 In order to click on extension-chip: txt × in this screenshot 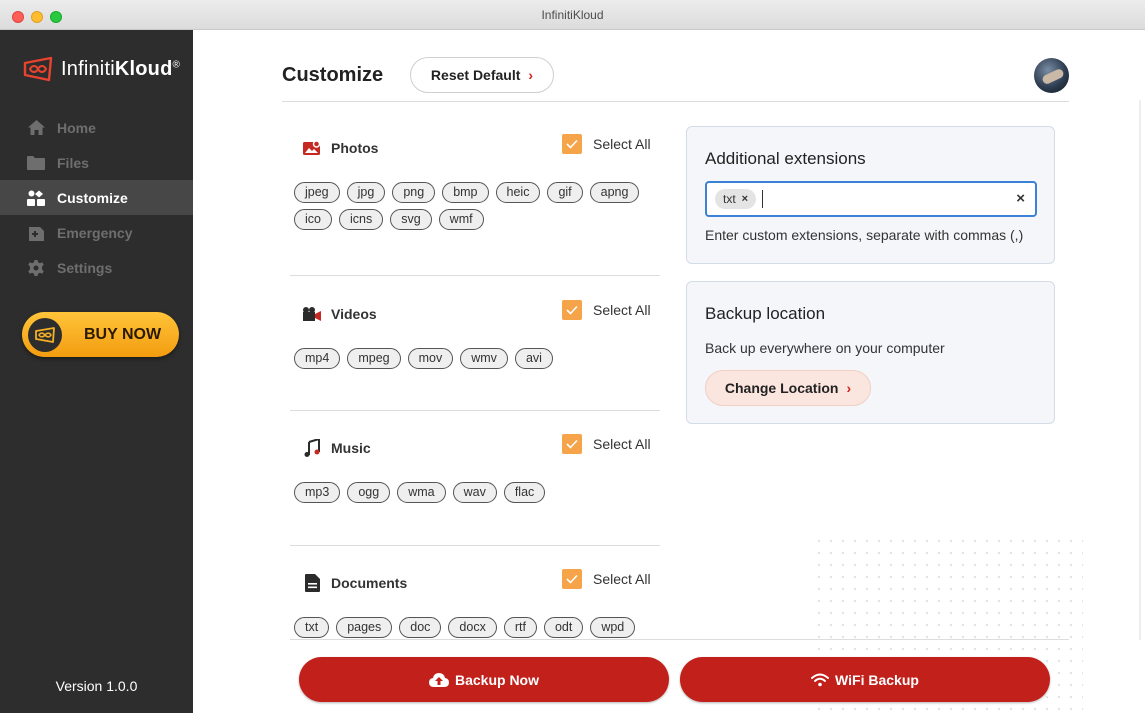, I will do `click(736, 199)`.